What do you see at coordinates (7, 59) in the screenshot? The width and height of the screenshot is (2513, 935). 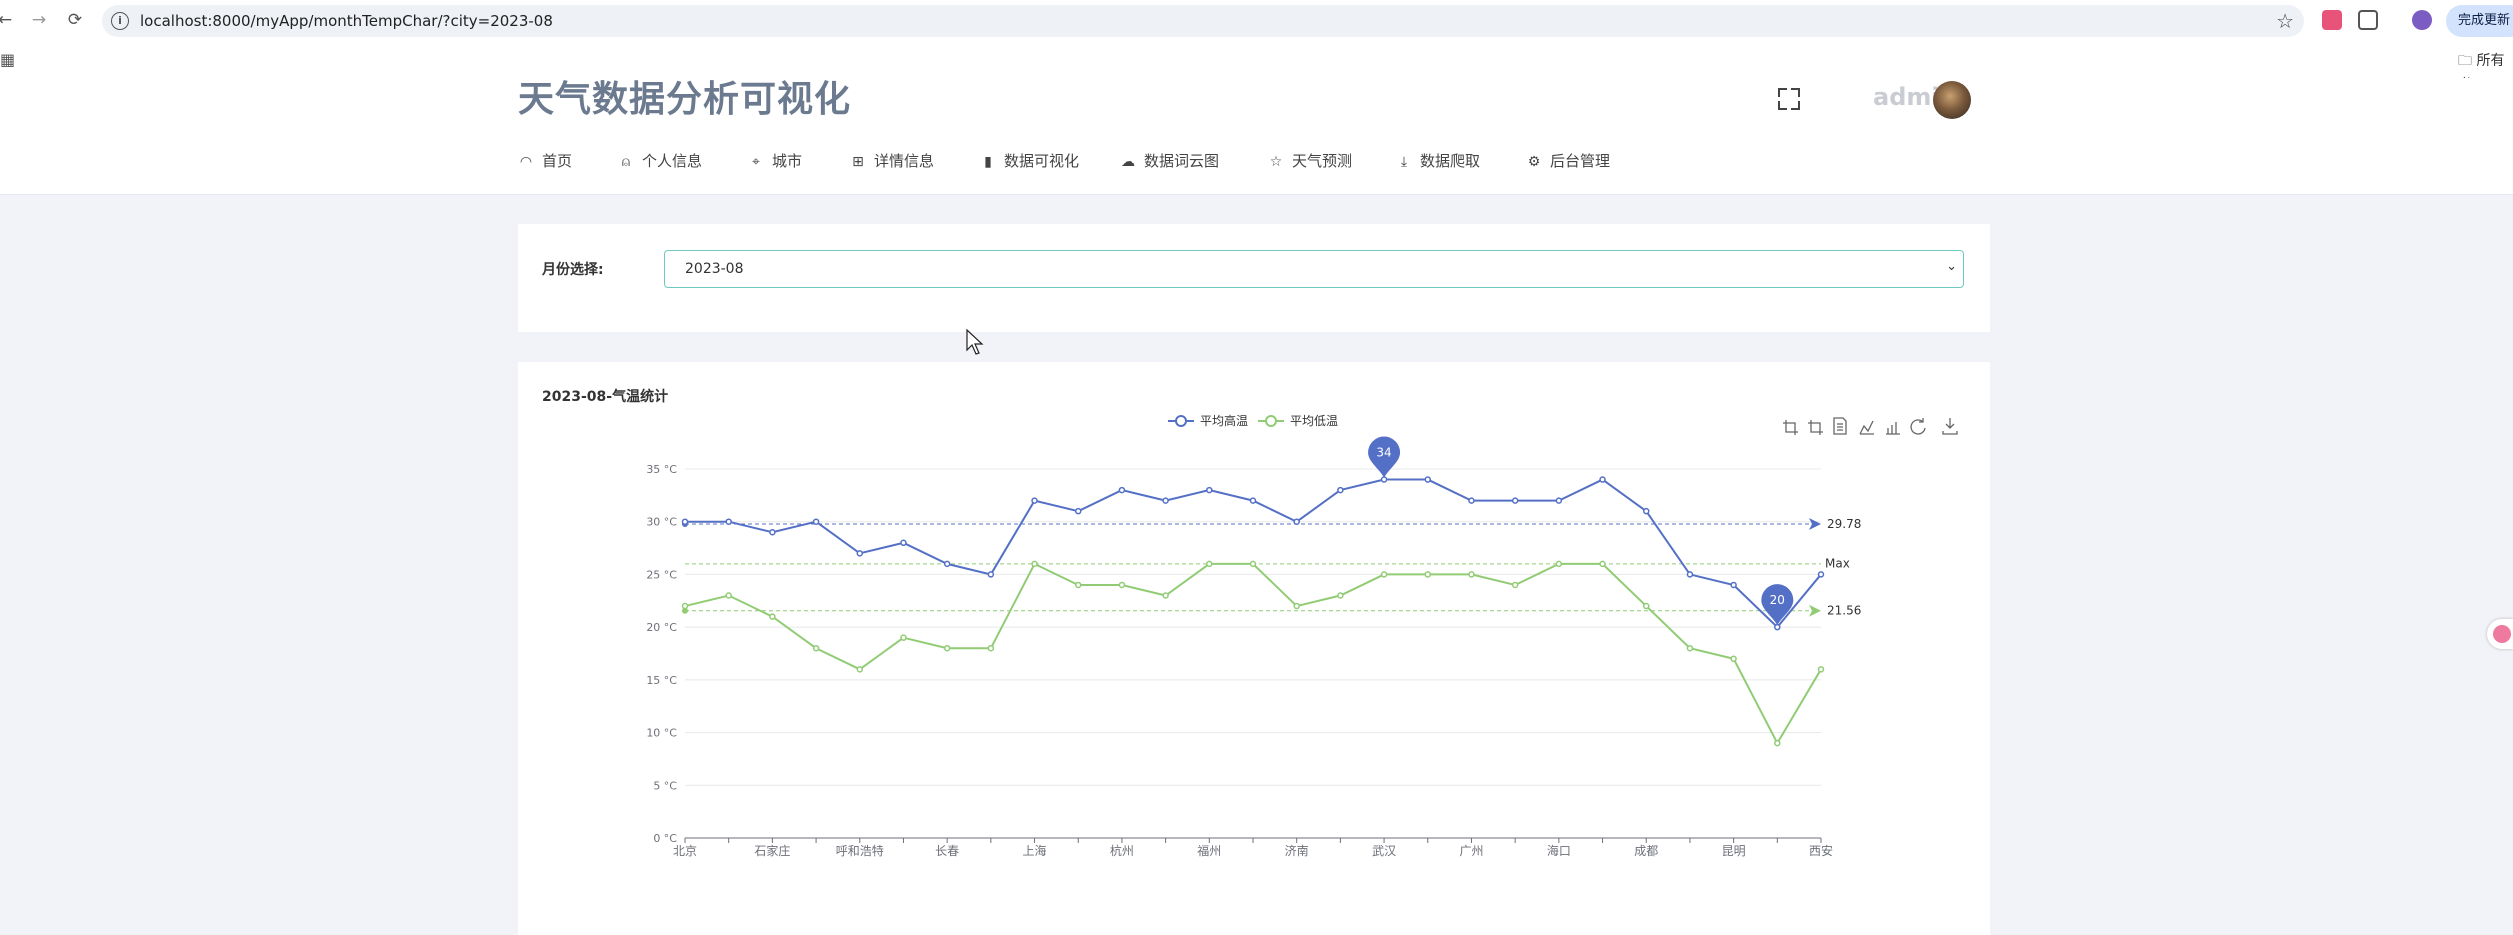 I see `apps-grid-icon: ▦` at bounding box center [7, 59].